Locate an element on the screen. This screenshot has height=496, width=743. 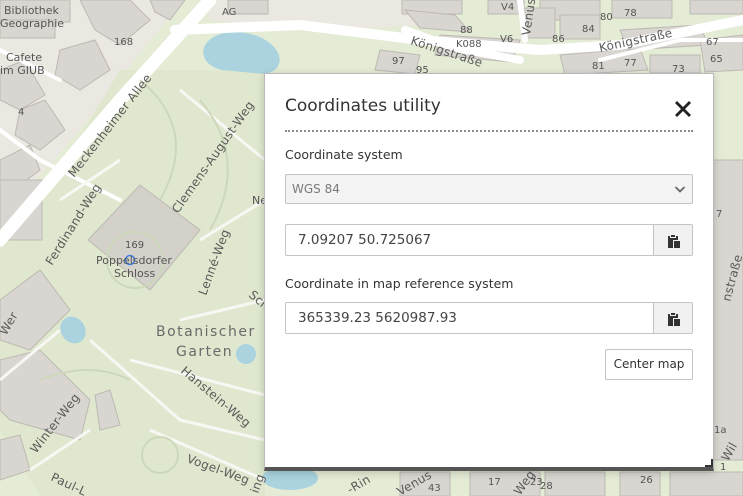
house-number: 17 is located at coordinates (494, 482).